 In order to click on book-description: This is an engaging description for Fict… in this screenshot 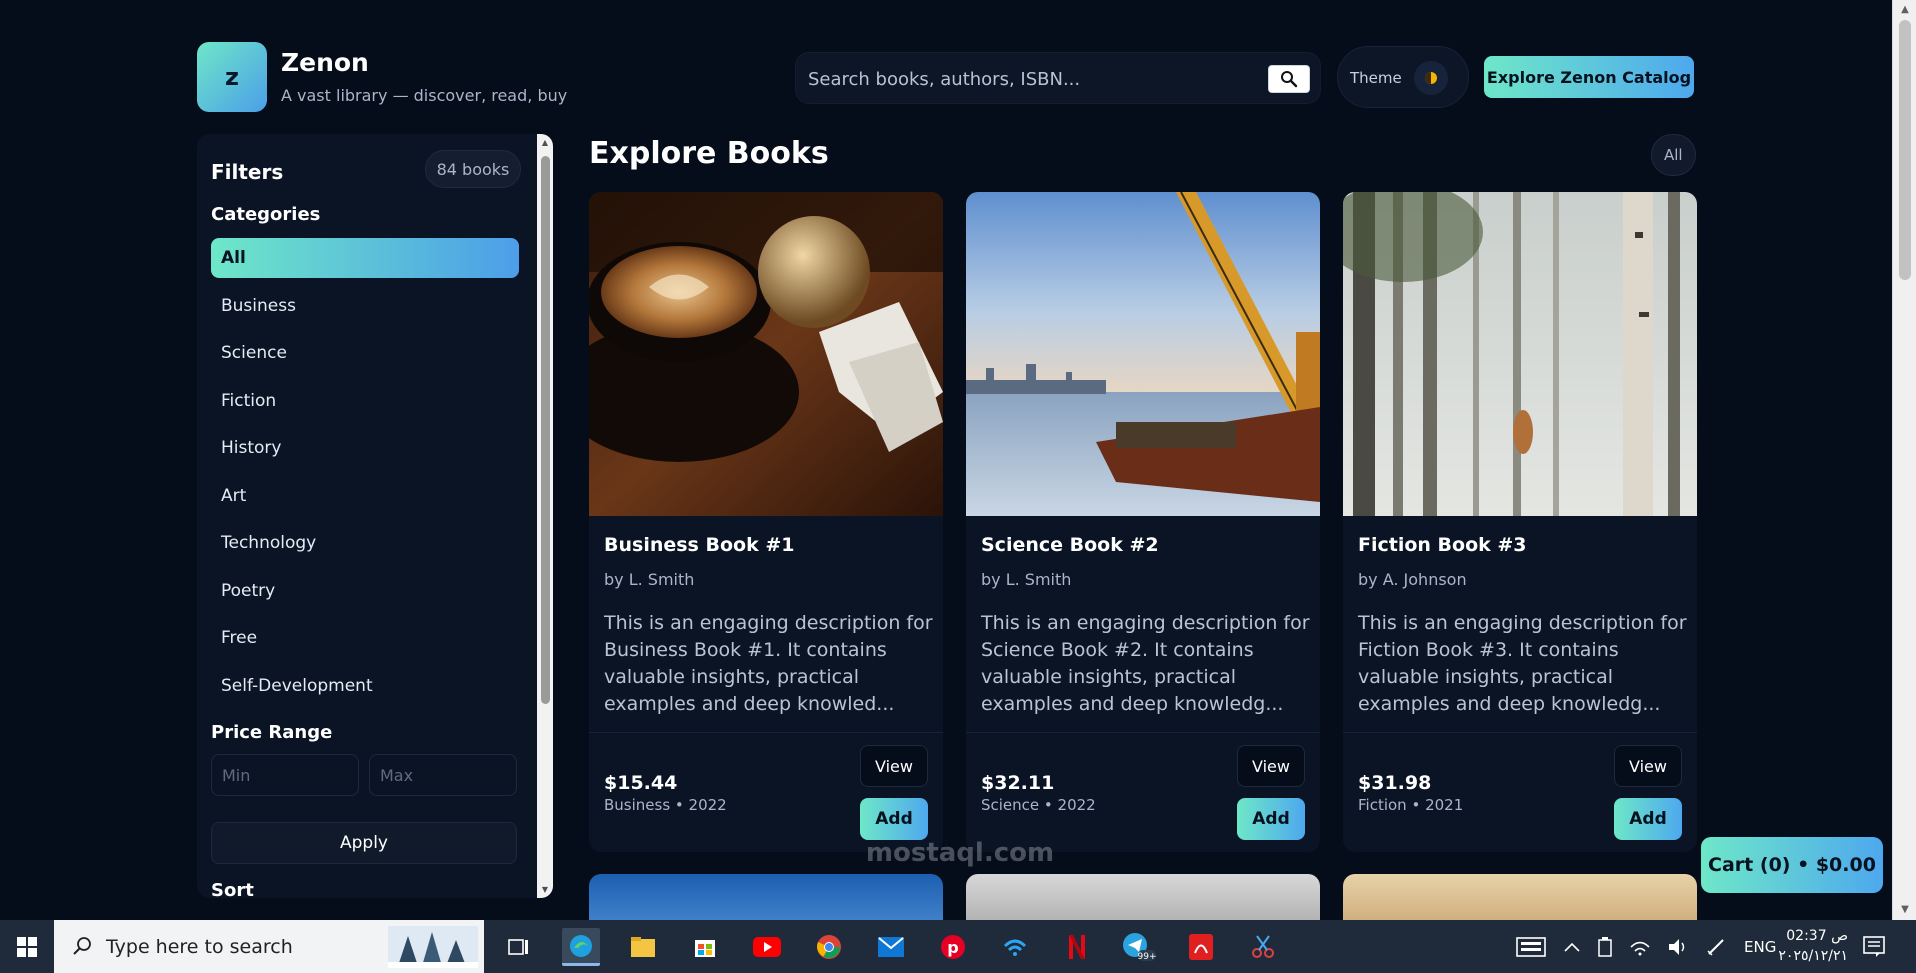, I will do `click(1522, 663)`.